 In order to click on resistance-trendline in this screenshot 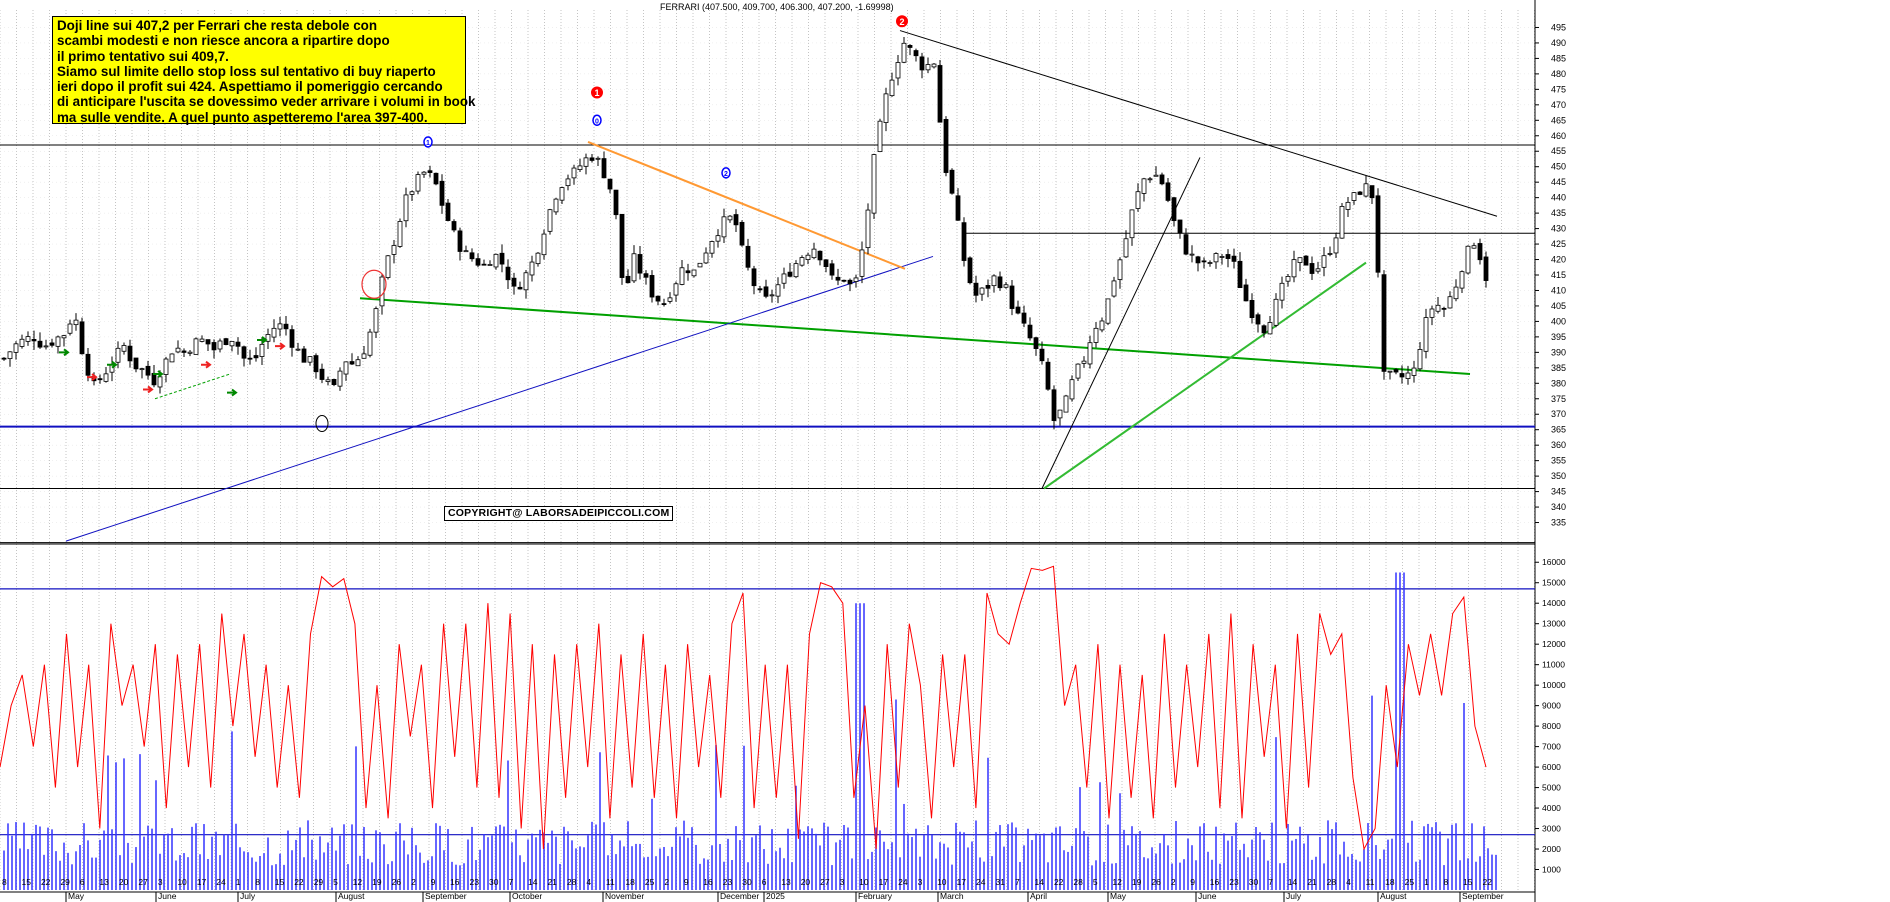, I will do `click(1198, 123)`.